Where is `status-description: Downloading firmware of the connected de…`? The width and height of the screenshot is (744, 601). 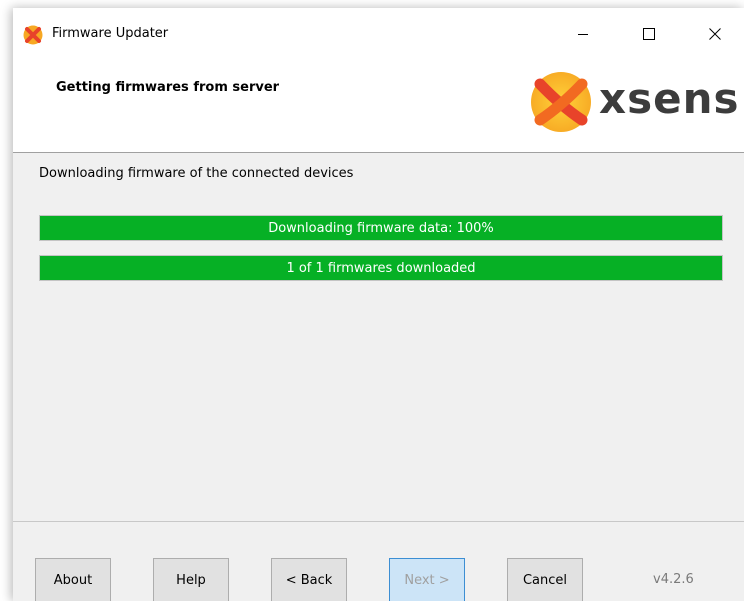
status-description: Downloading firmware of the connected de… is located at coordinates (196, 173).